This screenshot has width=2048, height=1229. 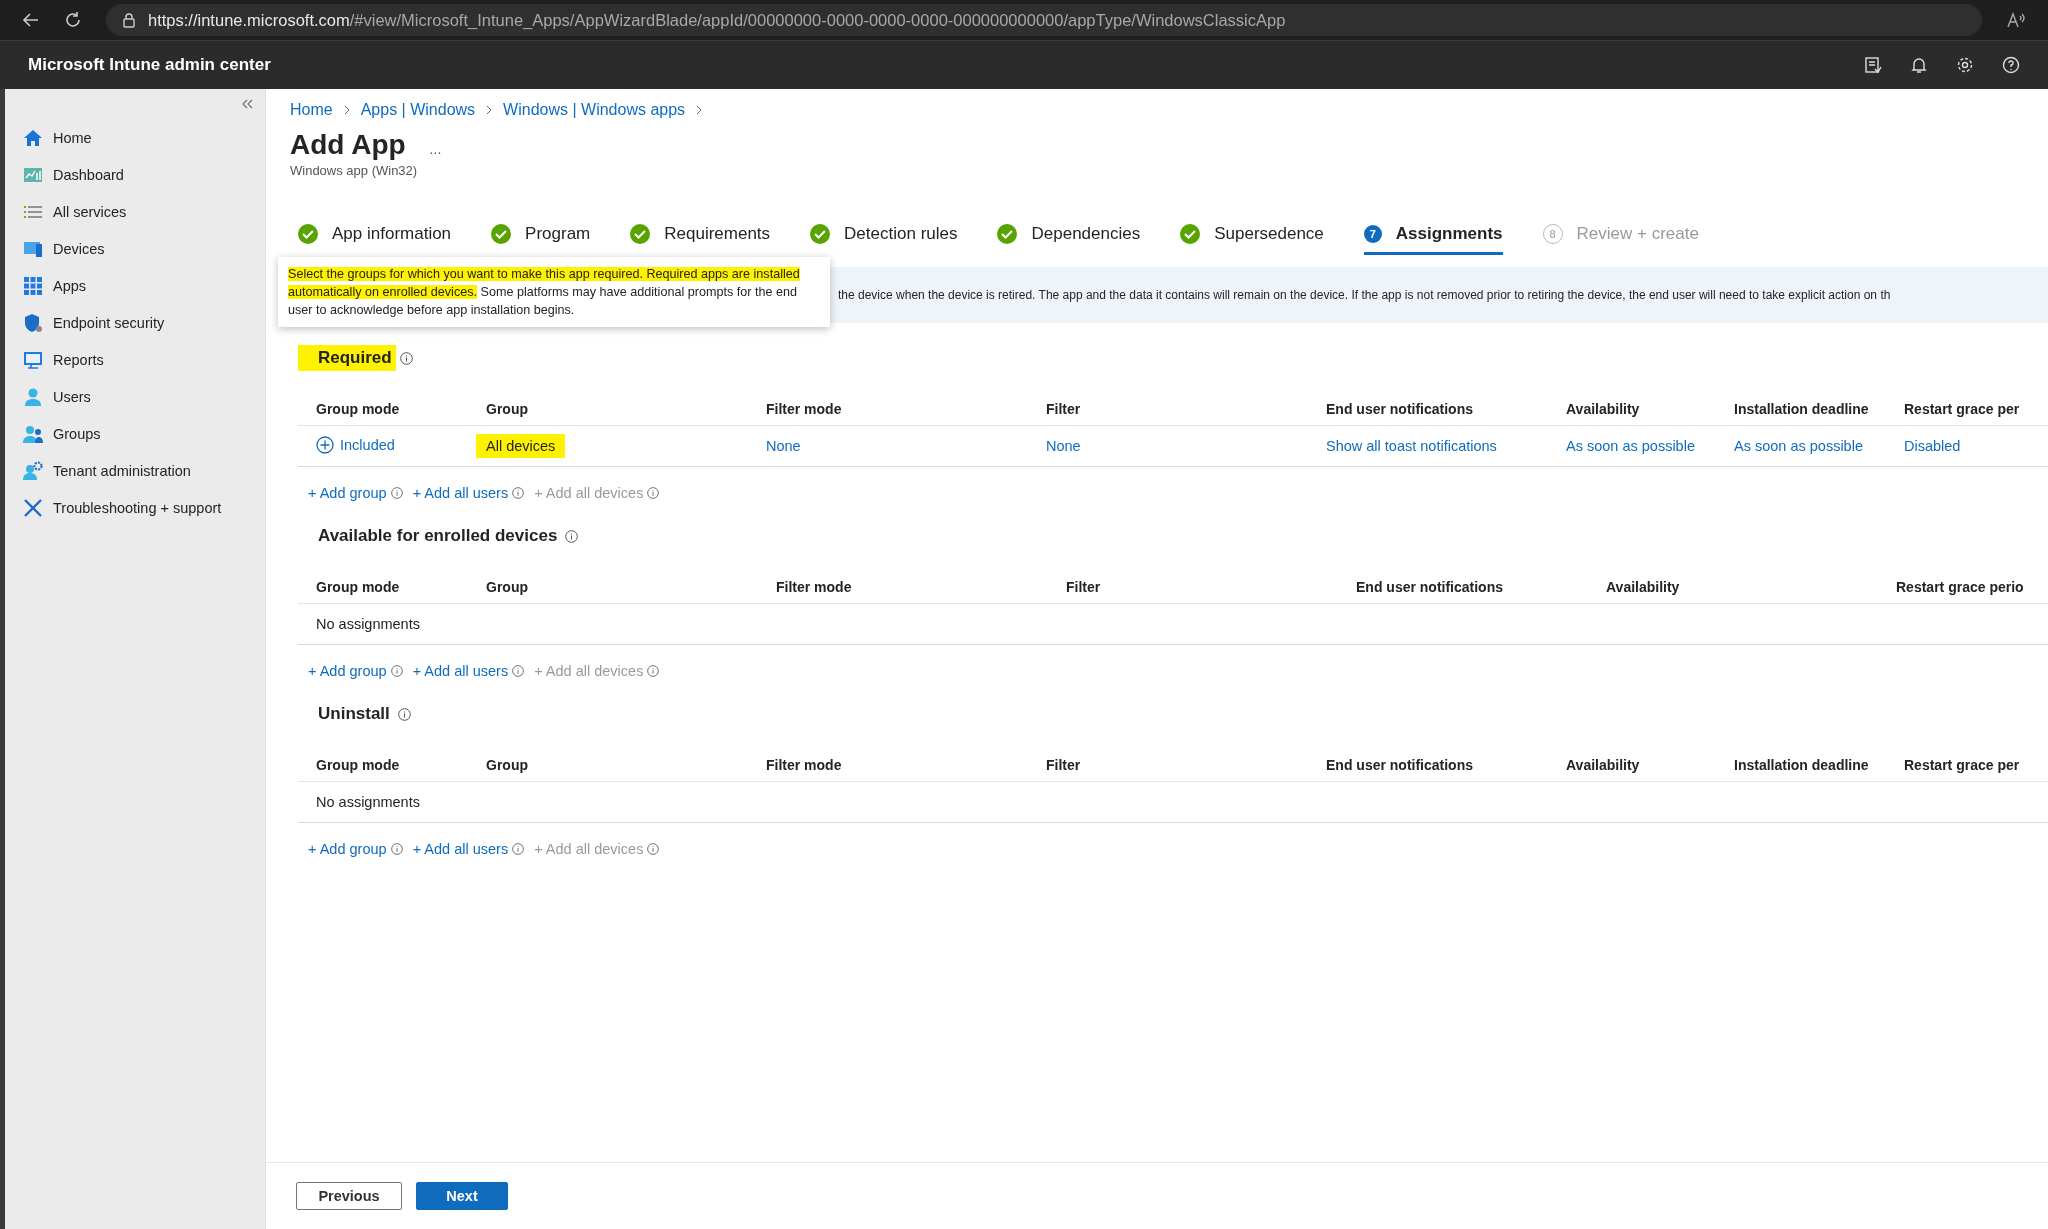 What do you see at coordinates (135, 174) in the screenshot?
I see `nav-item: Dashboard` at bounding box center [135, 174].